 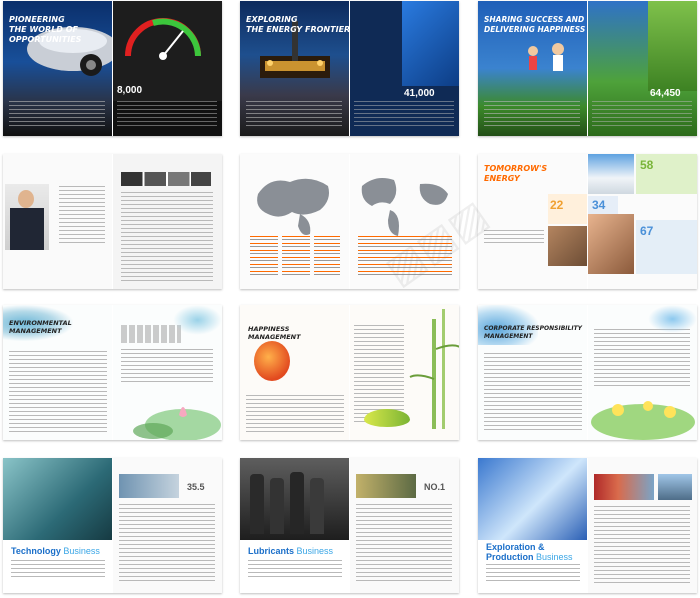 I want to click on spread-left-page: ENVIRONMENTAL MANAGEMENT, so click(x=57, y=372).